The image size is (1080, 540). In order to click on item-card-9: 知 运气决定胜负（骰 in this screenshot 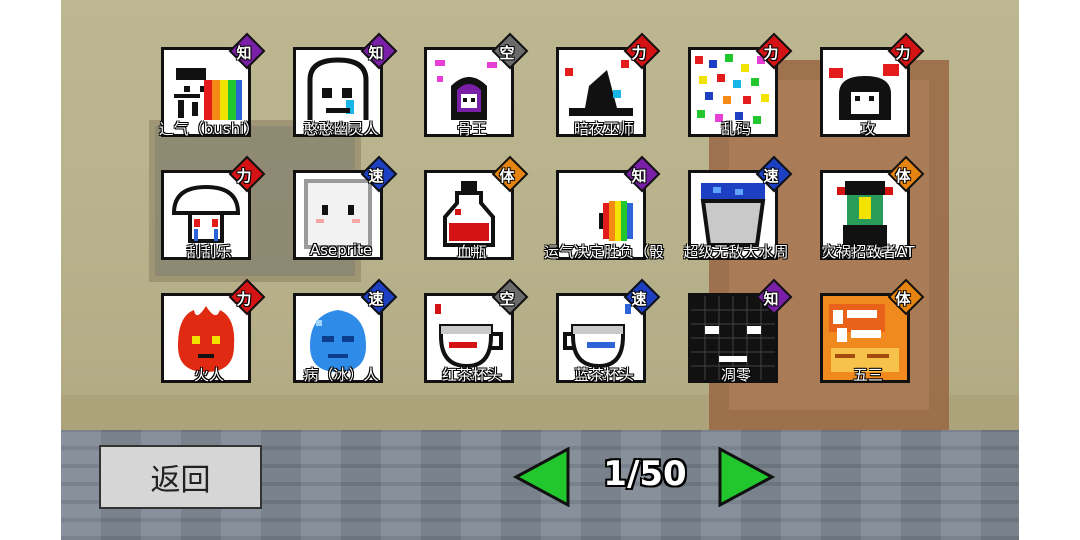, I will do `click(604, 208)`.